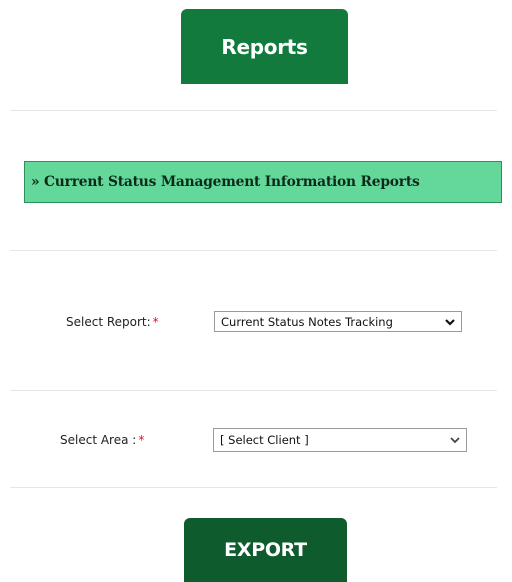 The image size is (512, 582). I want to click on select-report-dropdown: Current Status Notes Tracking, so click(338, 321).